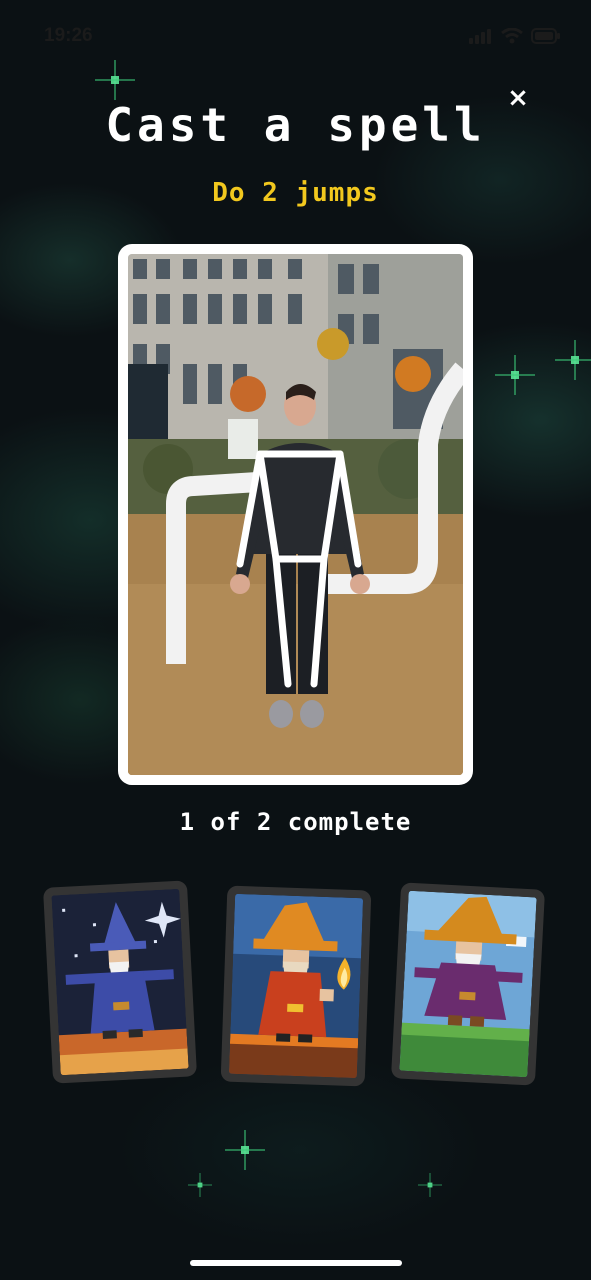 The height and width of the screenshot is (1280, 591). What do you see at coordinates (296, 1263) in the screenshot?
I see `home-indicator` at bounding box center [296, 1263].